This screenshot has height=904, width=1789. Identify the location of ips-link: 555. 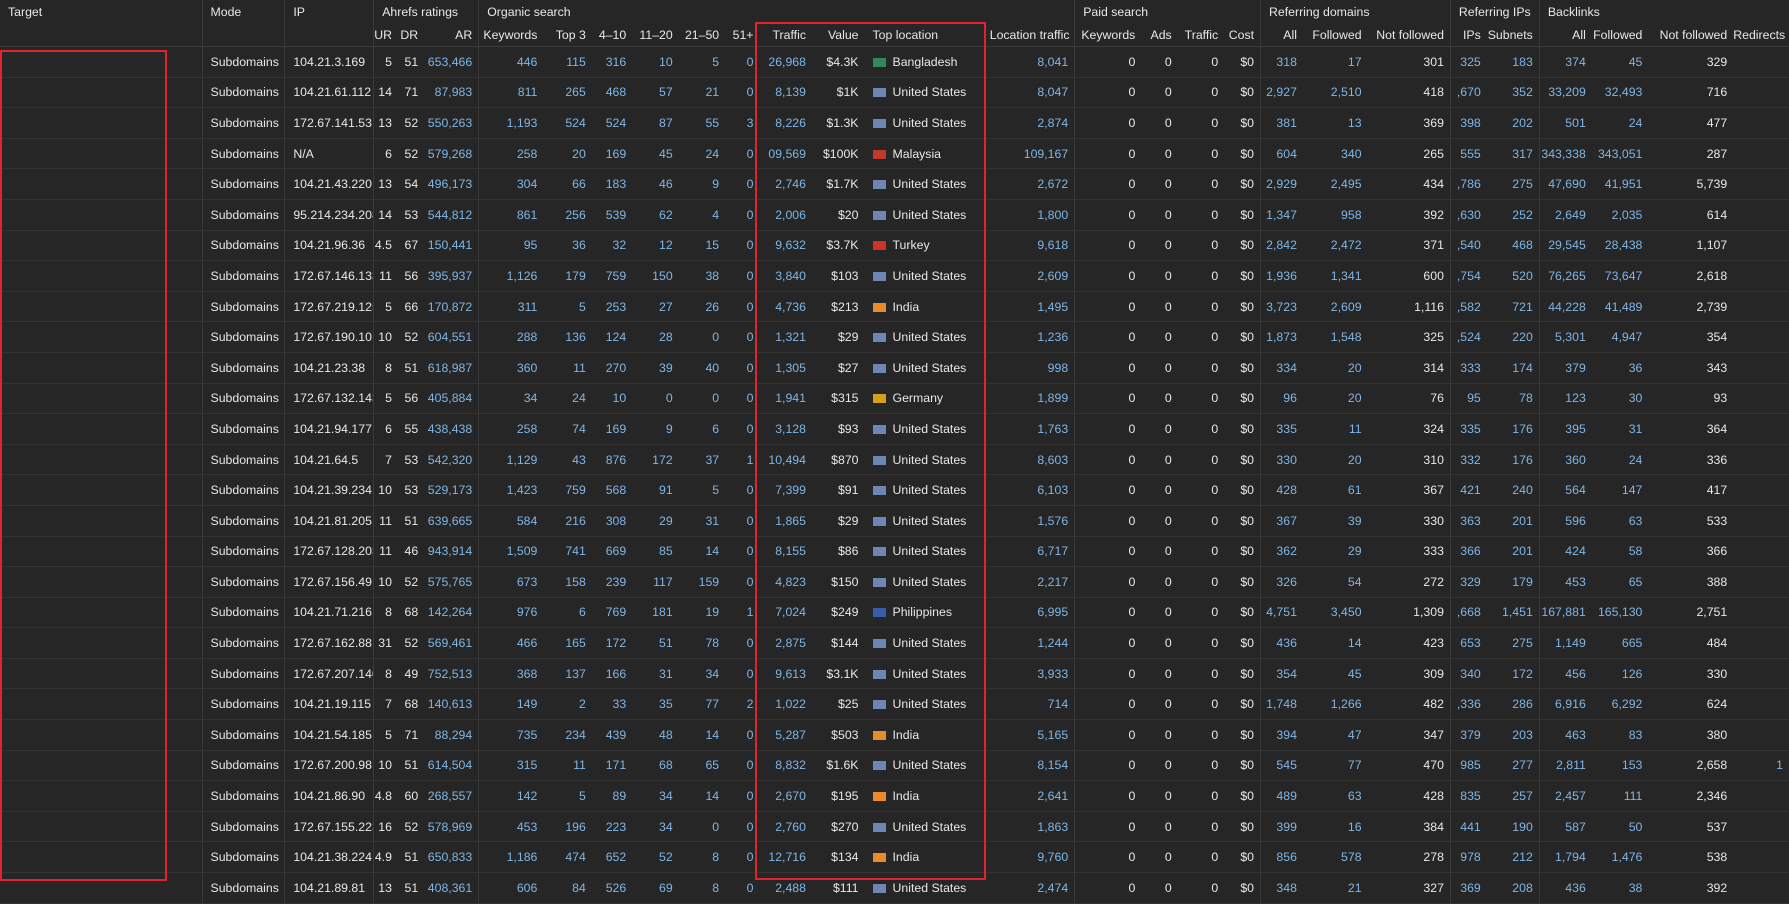
(1468, 154).